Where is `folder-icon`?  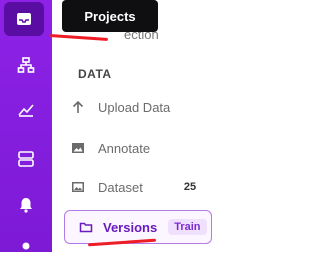
folder-icon is located at coordinates (86, 227).